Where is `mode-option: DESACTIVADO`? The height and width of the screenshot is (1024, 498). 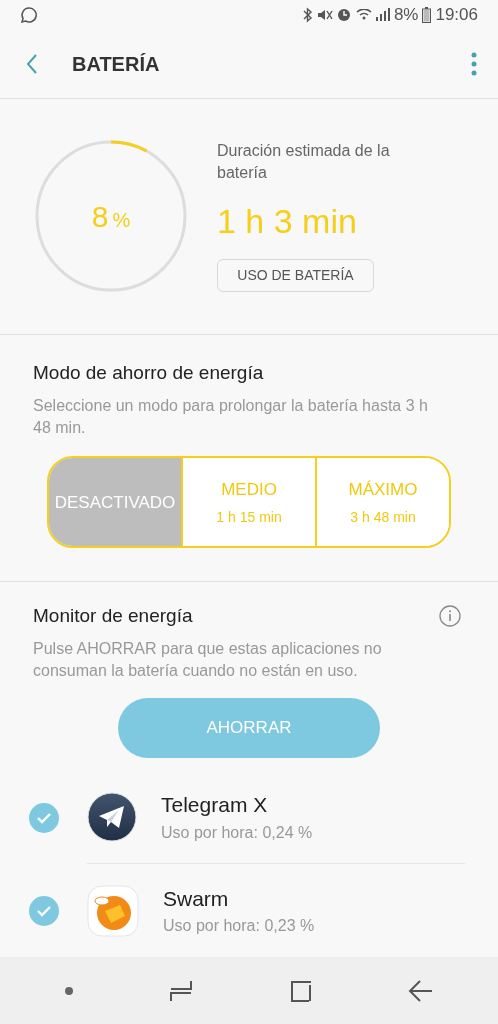 mode-option: DESACTIVADO is located at coordinates (115, 502).